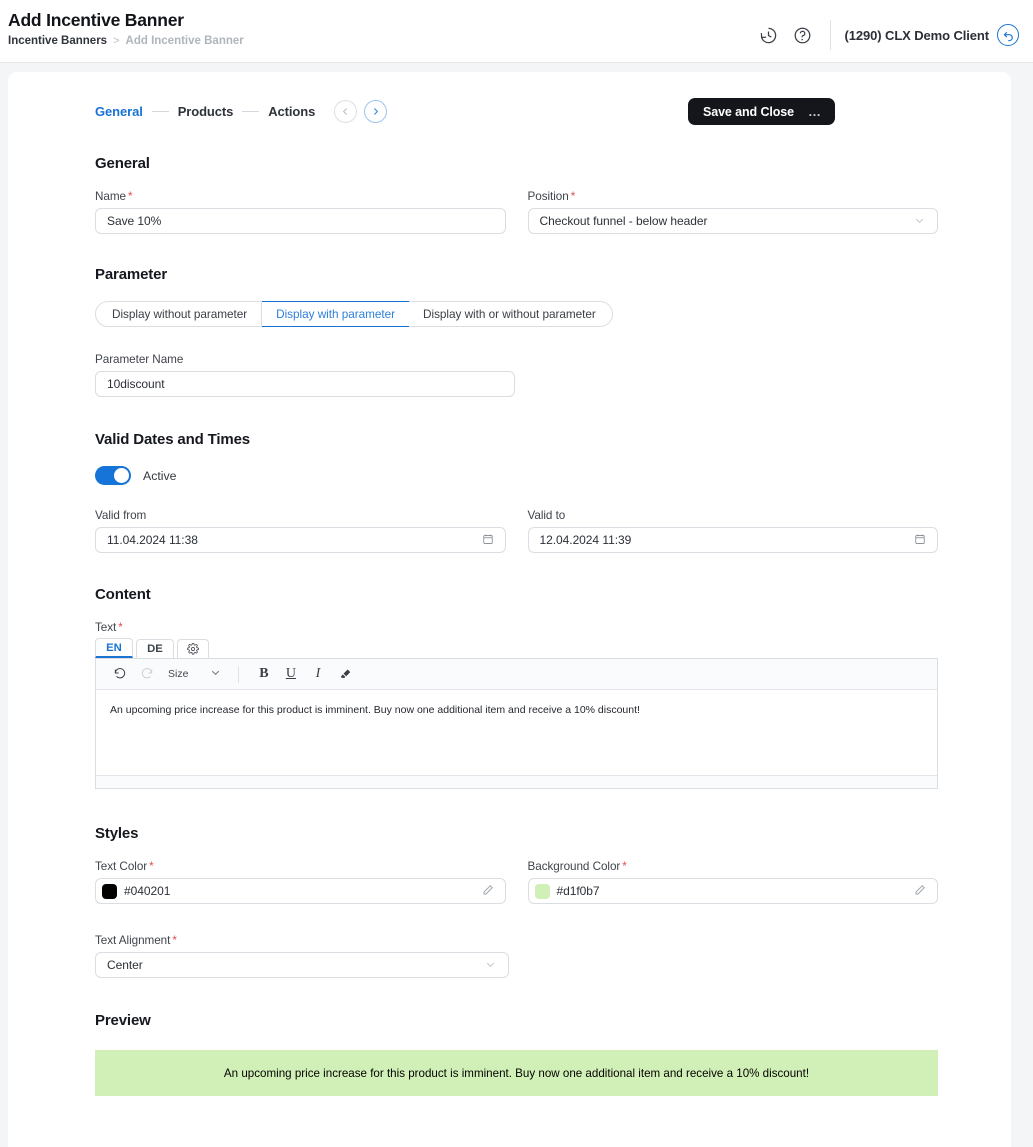 This screenshot has width=1033, height=1147. What do you see at coordinates (542, 891) in the screenshot?
I see `background-color-swatch` at bounding box center [542, 891].